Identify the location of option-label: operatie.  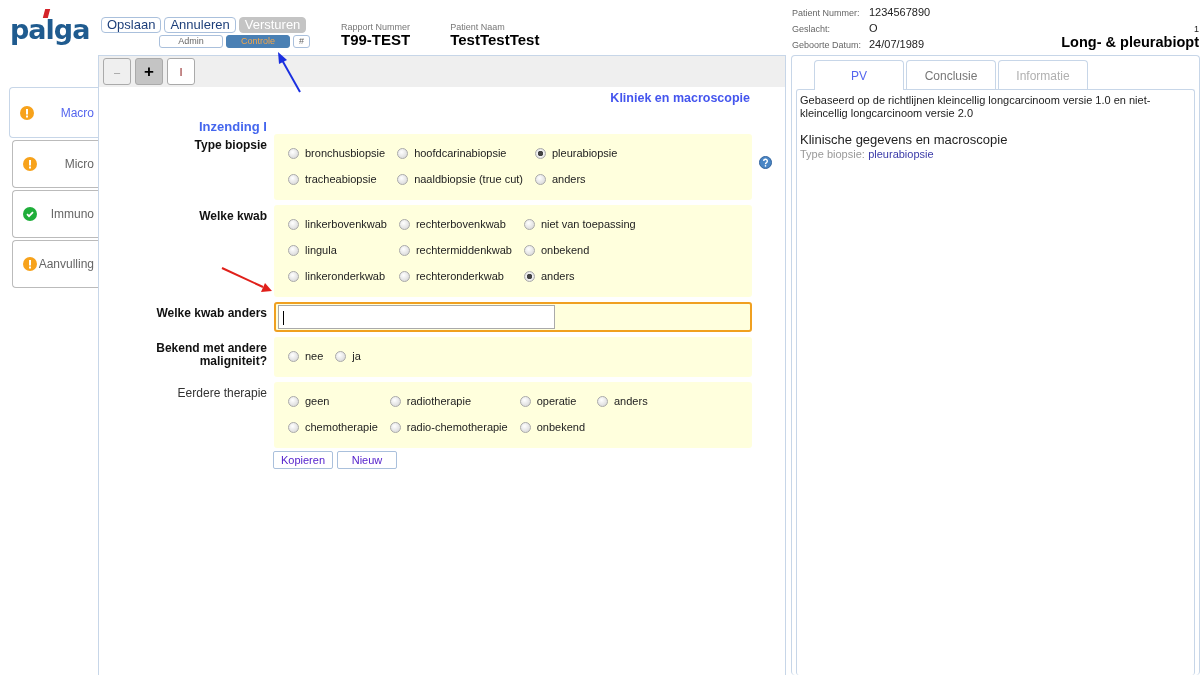
(556, 401).